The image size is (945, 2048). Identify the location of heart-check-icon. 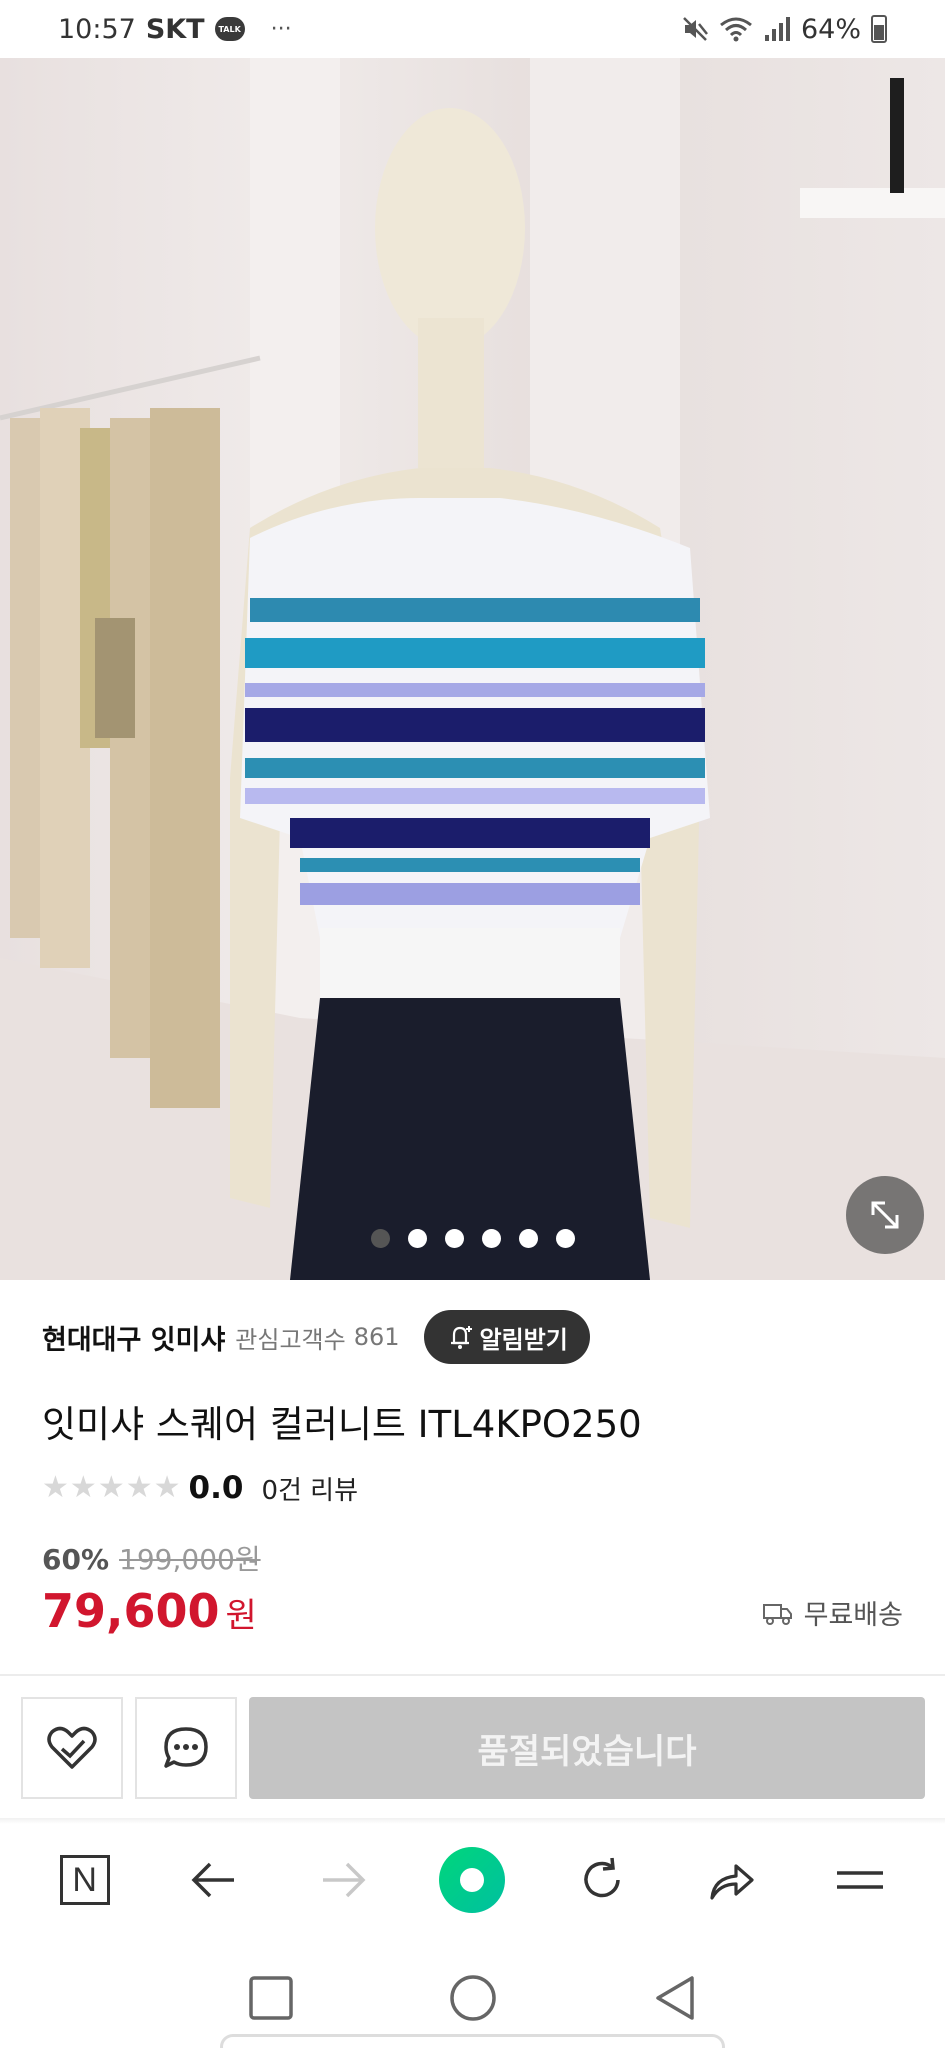
(72, 1747).